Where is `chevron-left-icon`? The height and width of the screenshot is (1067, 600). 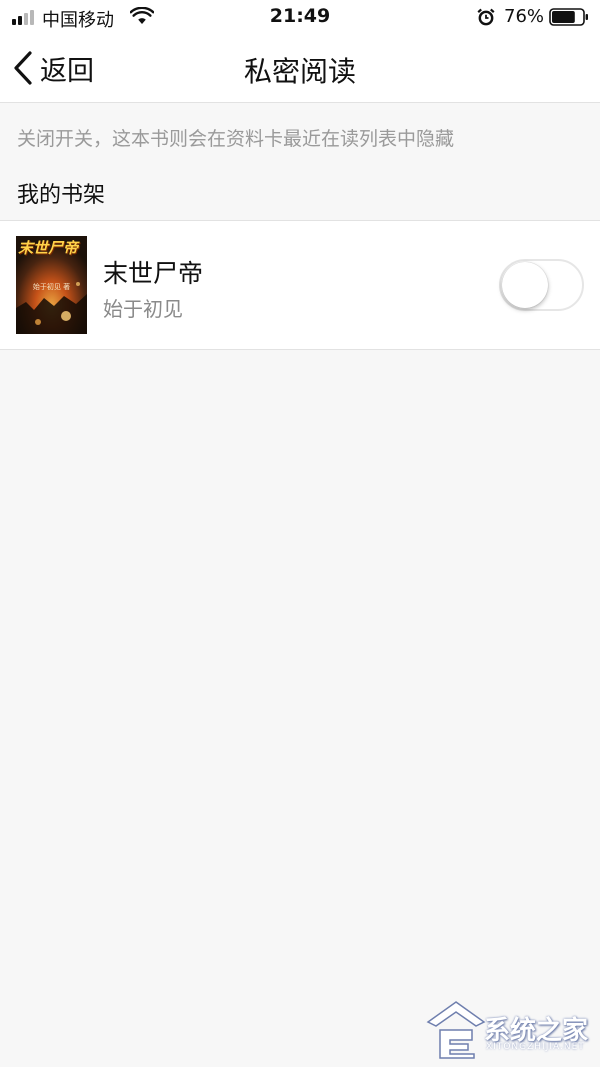 chevron-left-icon is located at coordinates (23, 68).